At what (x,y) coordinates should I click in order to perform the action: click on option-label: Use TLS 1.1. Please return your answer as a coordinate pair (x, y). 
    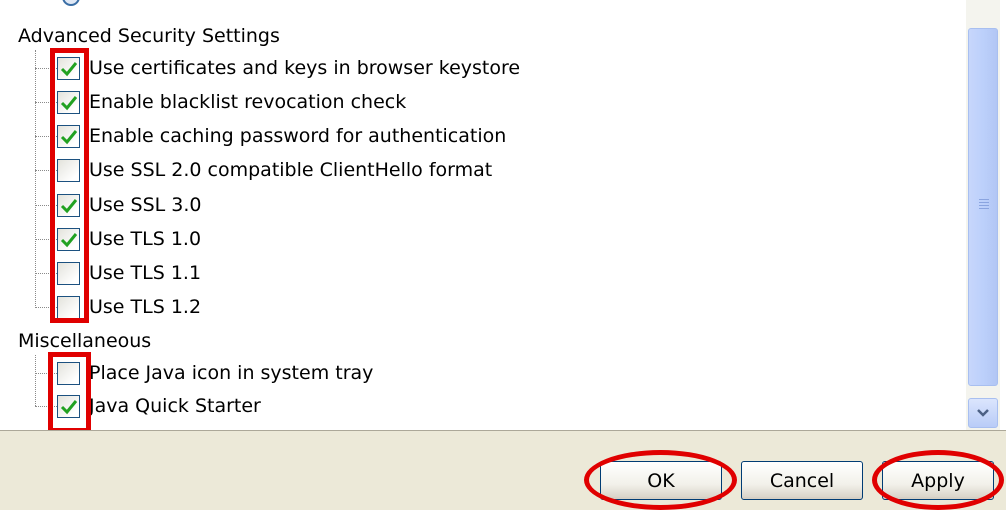
    Looking at the image, I should click on (145, 273).